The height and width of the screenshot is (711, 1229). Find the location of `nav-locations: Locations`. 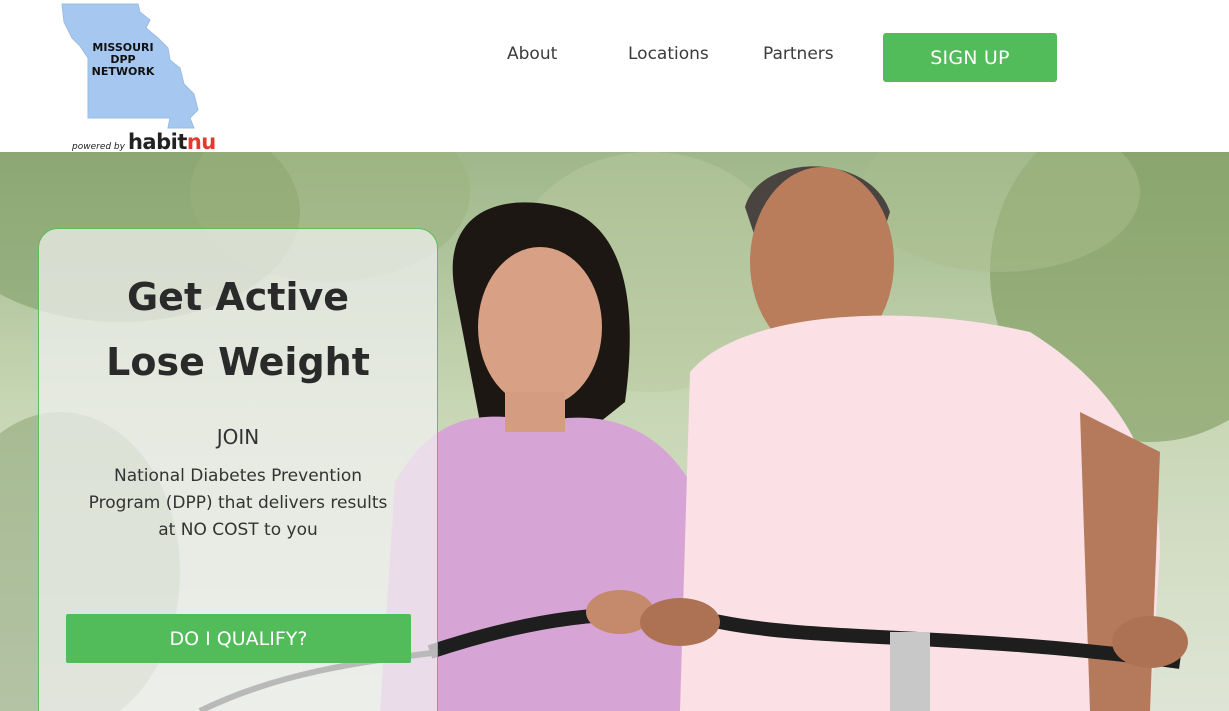

nav-locations: Locations is located at coordinates (668, 54).